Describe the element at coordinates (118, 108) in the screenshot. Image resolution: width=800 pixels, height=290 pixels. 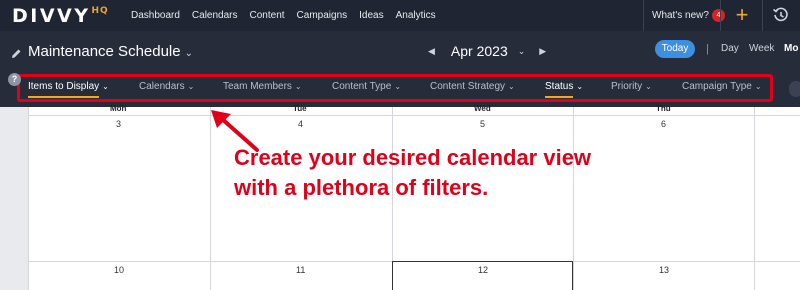
I see `weekday-header-mon: Mon` at that location.